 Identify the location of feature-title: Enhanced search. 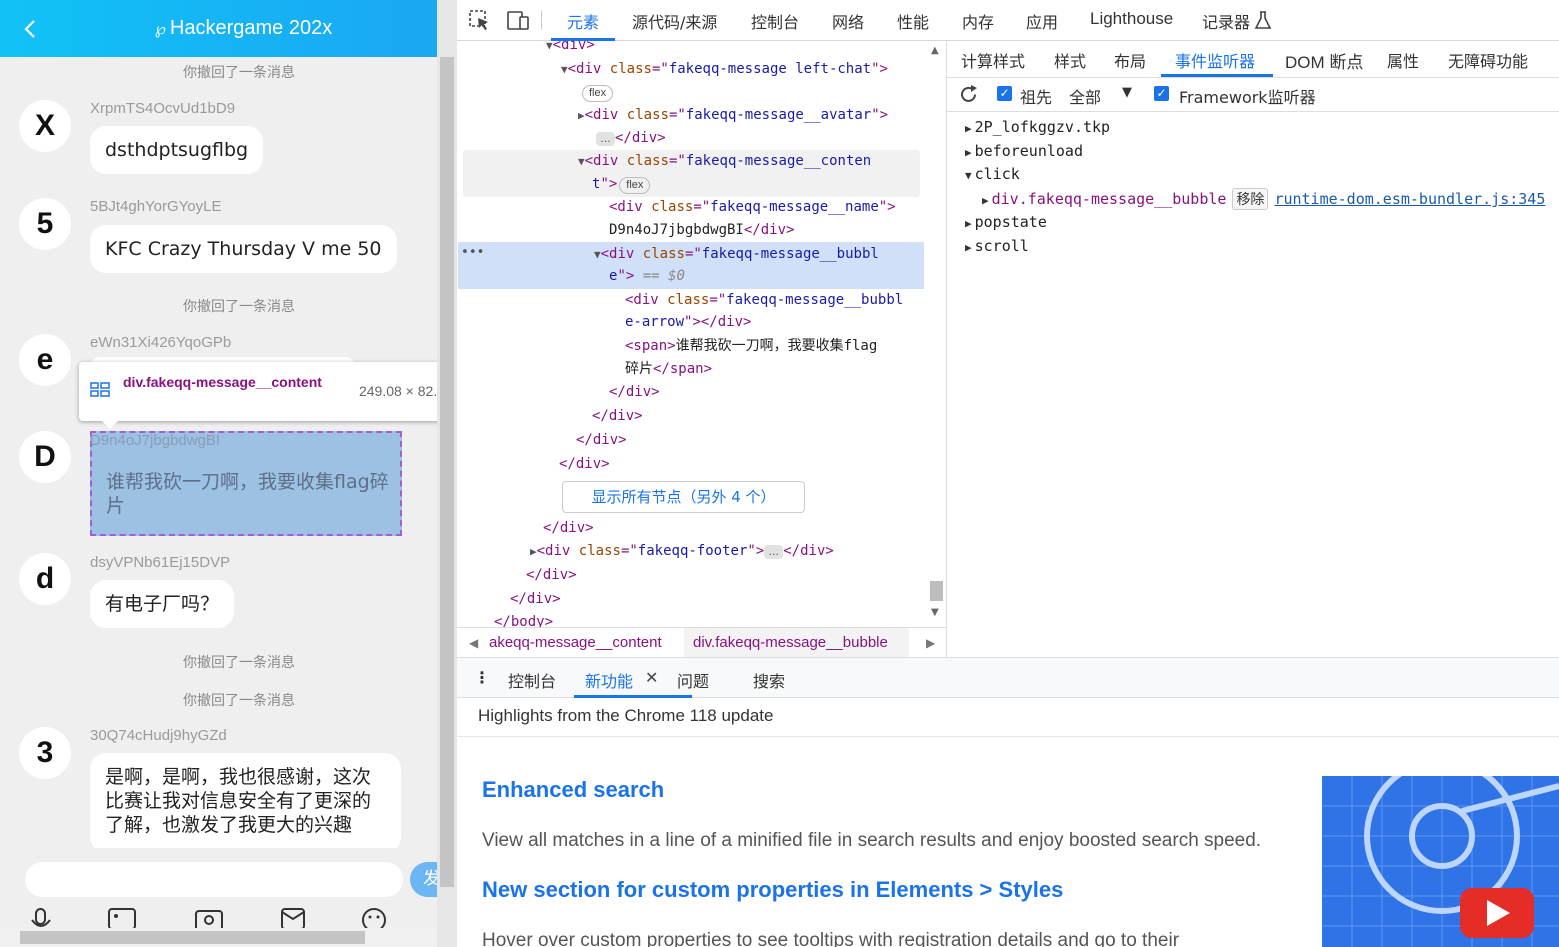
(573, 790).